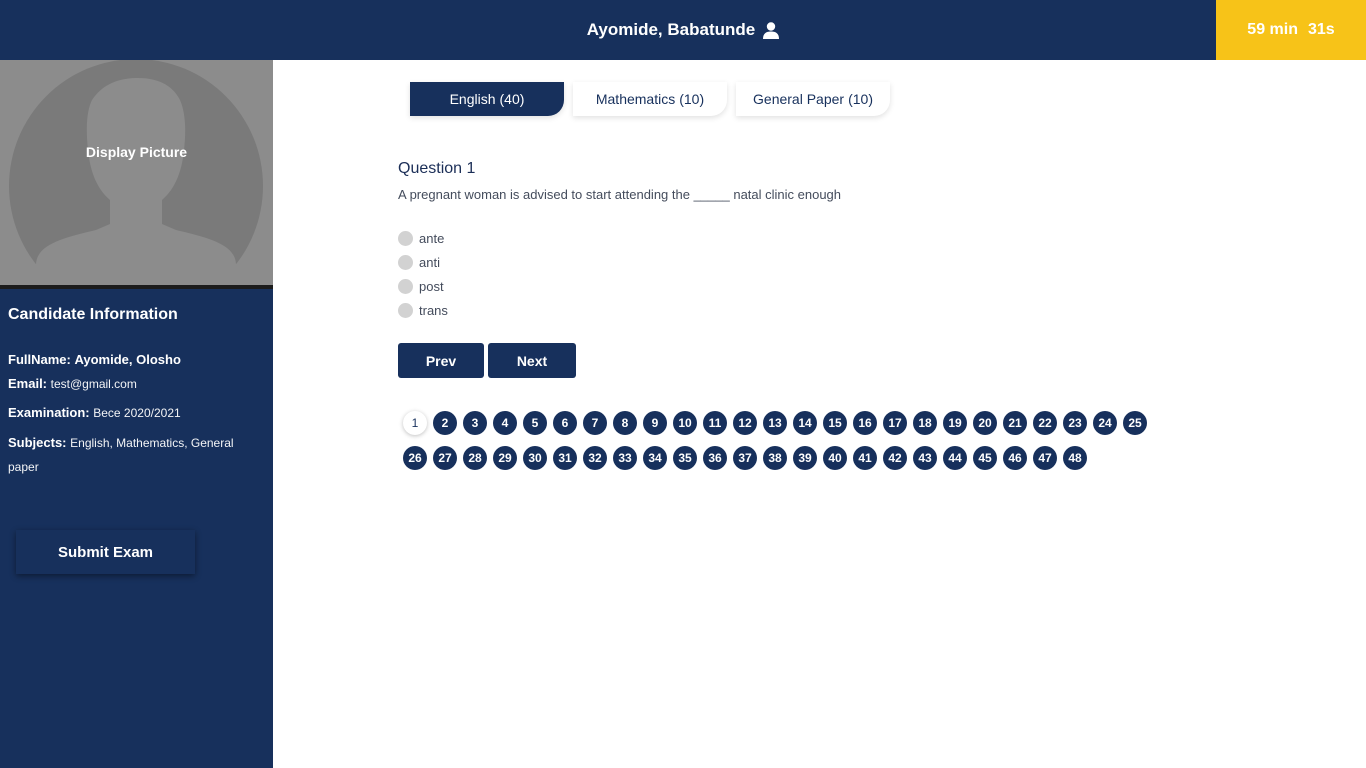  Describe the element at coordinates (985, 458) in the screenshot. I see `question-number-button: 45` at that location.